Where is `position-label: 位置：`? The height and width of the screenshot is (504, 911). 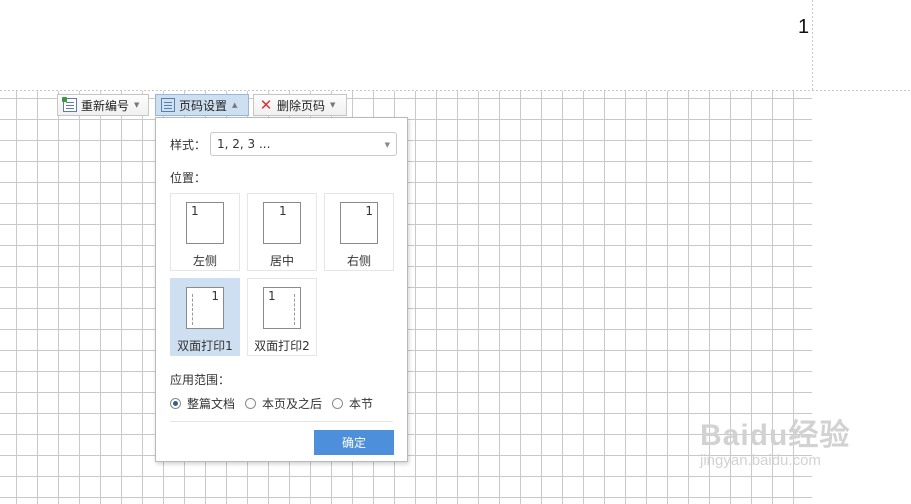
position-label: 位置： is located at coordinates (188, 178).